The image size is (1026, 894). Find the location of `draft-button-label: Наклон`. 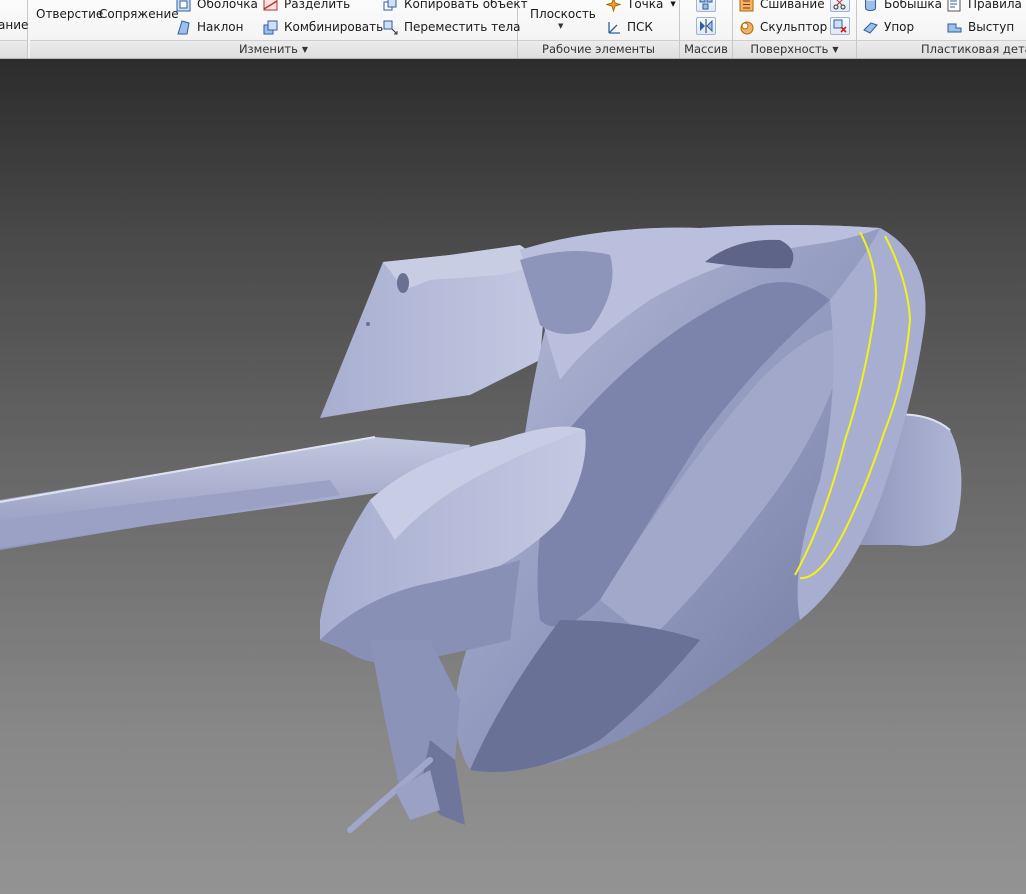

draft-button-label: Наклон is located at coordinates (220, 27).